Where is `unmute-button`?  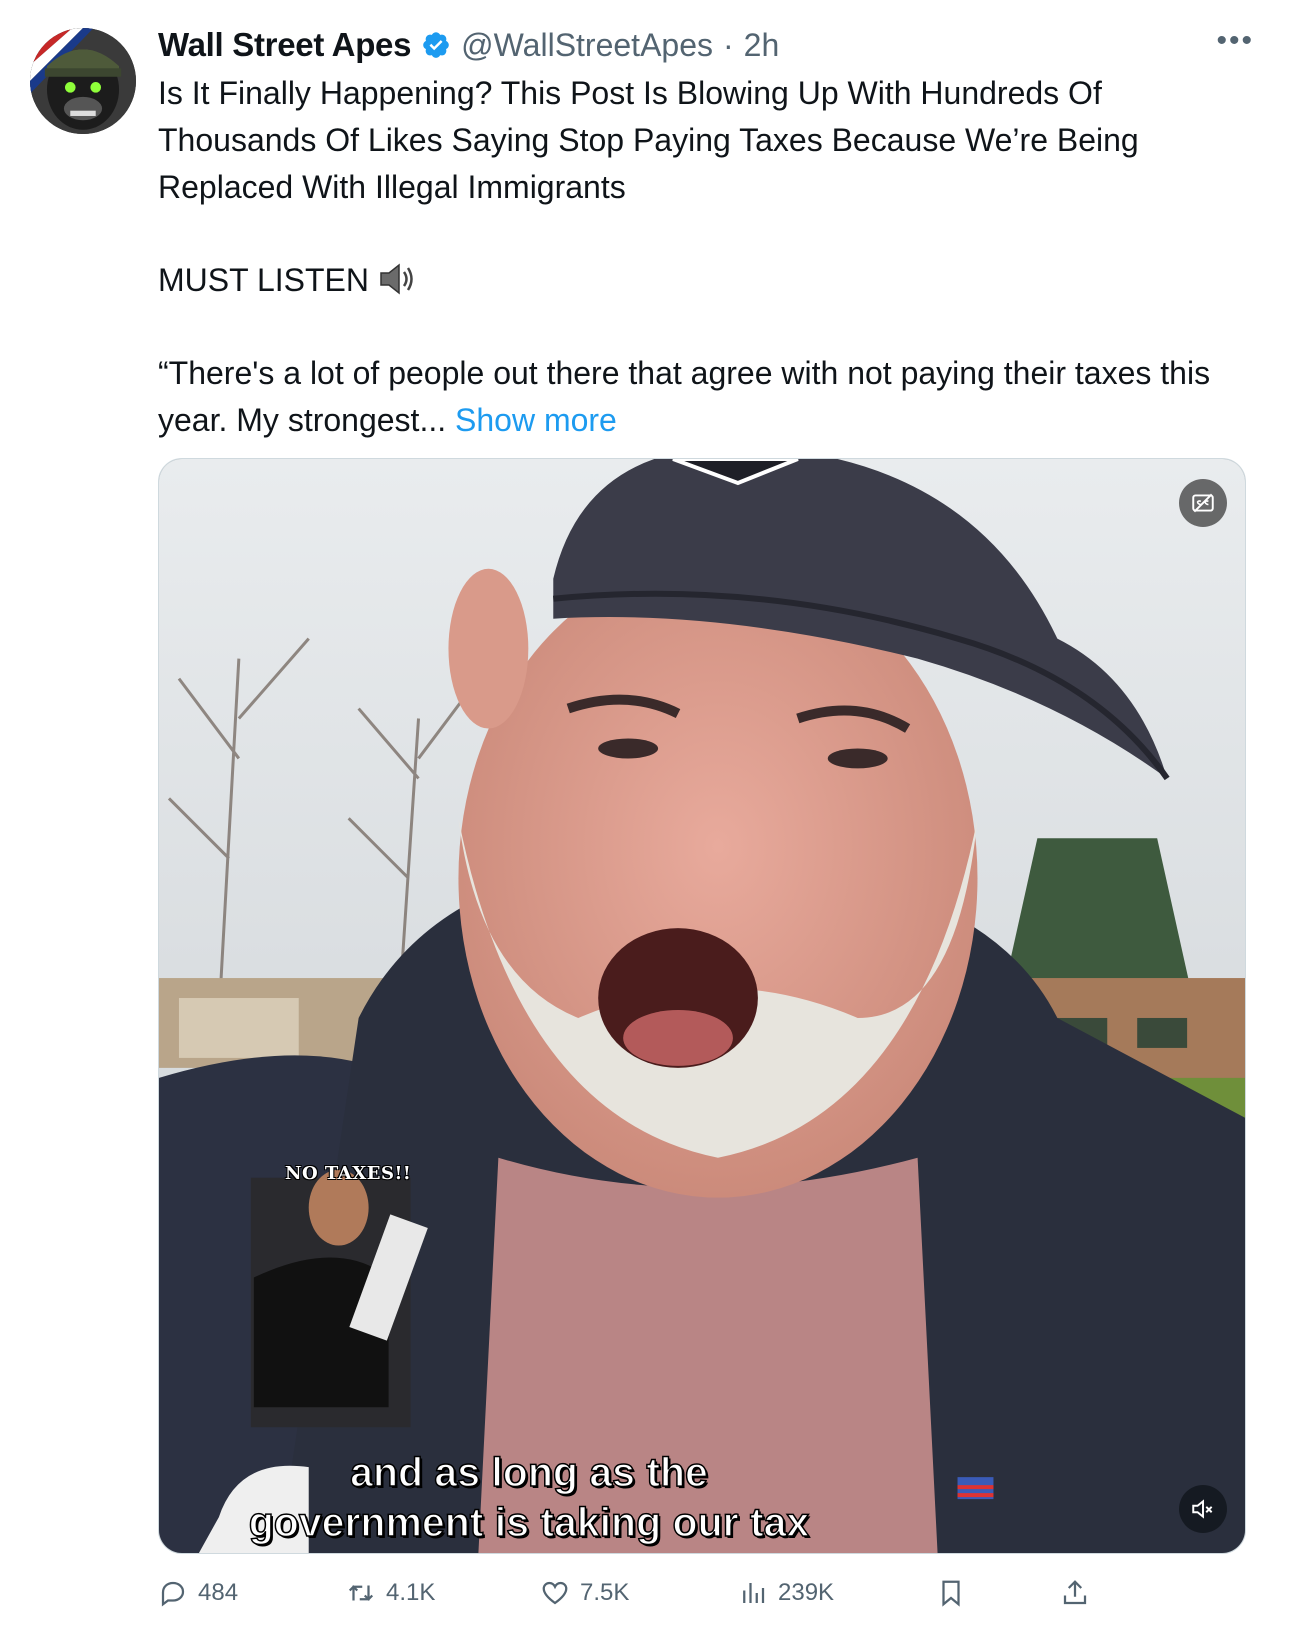 unmute-button is located at coordinates (1203, 1509).